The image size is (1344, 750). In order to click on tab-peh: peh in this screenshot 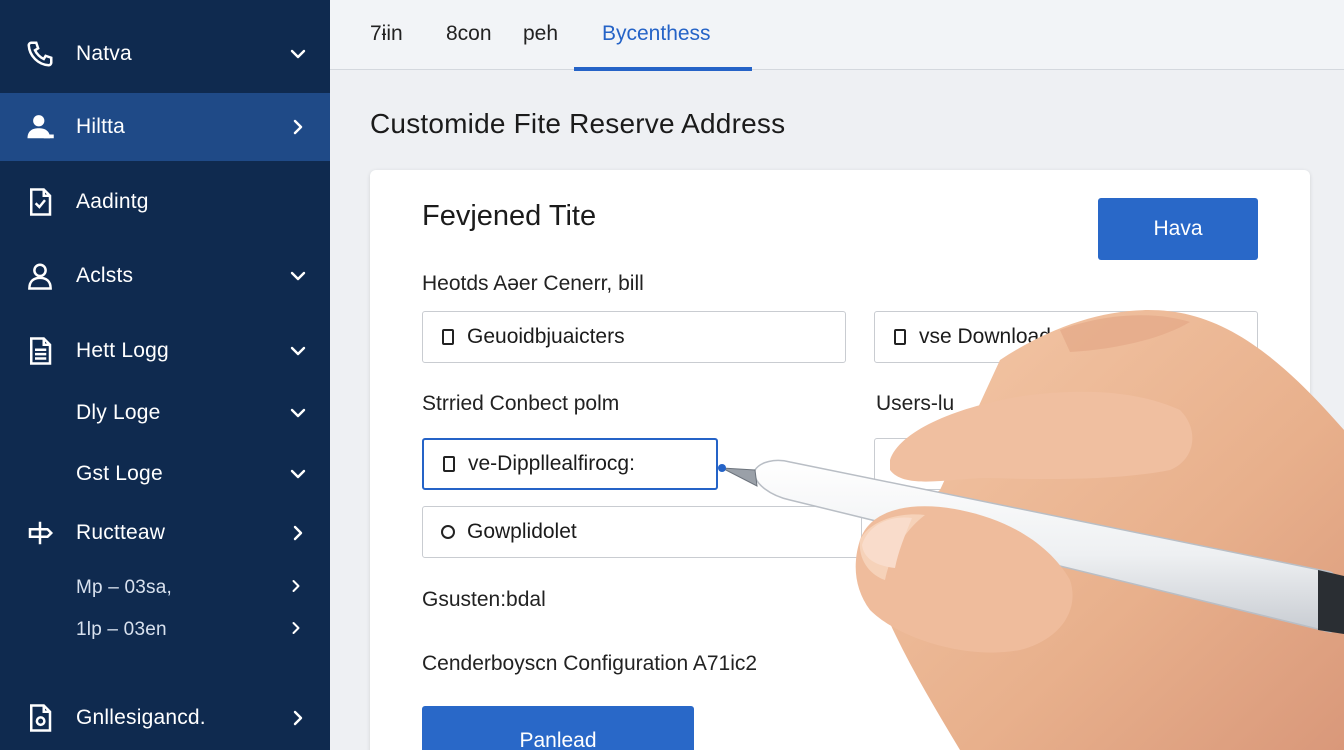, I will do `click(540, 34)`.